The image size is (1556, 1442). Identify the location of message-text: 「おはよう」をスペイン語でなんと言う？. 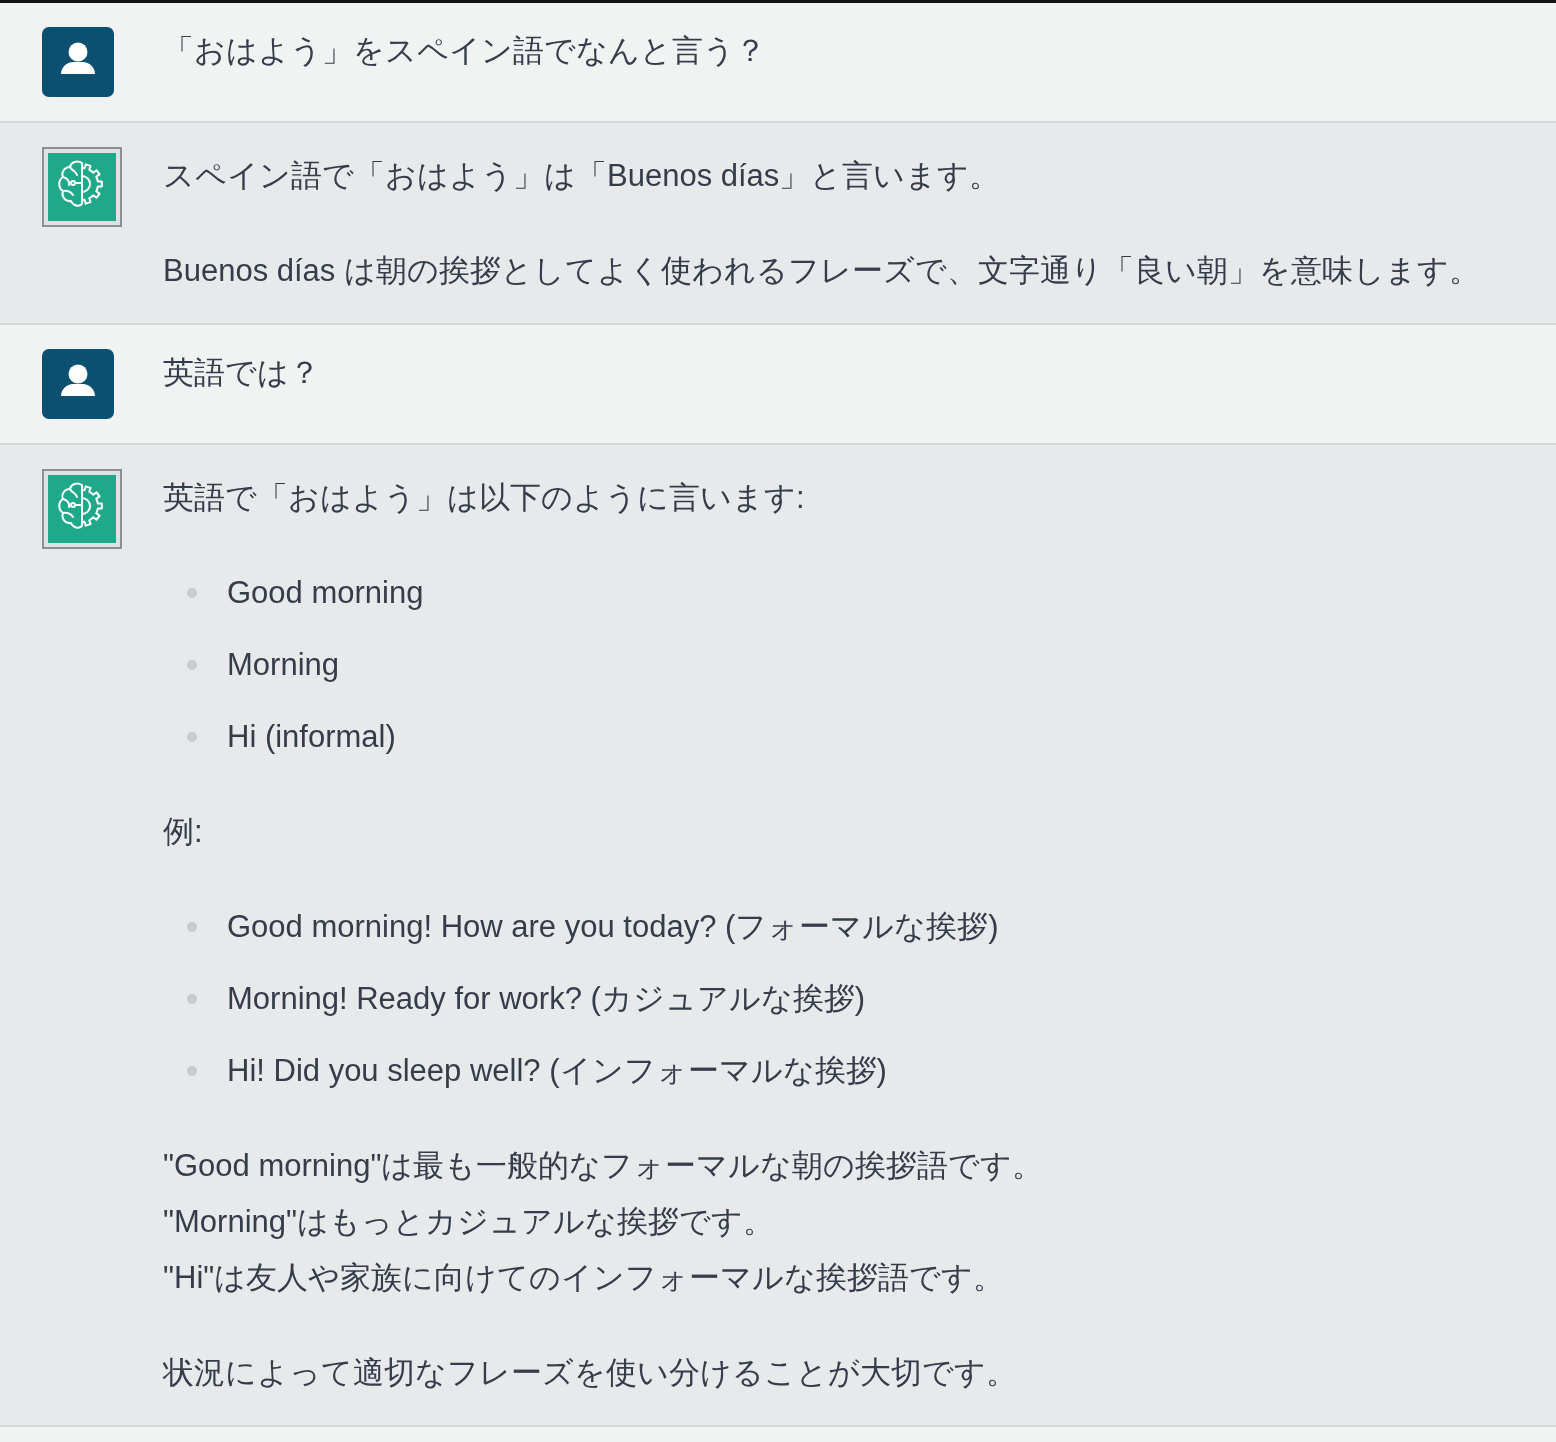
(465, 51).